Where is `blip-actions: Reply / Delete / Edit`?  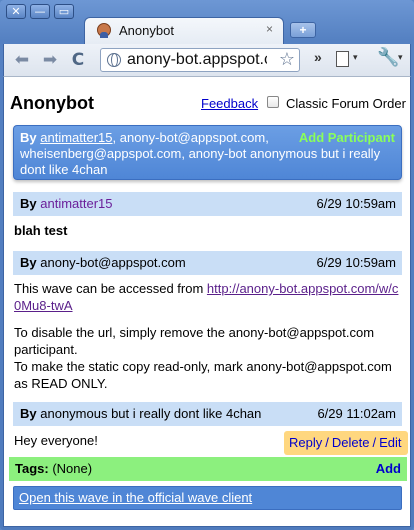
blip-actions: Reply / Delete / Edit is located at coordinates (346, 443).